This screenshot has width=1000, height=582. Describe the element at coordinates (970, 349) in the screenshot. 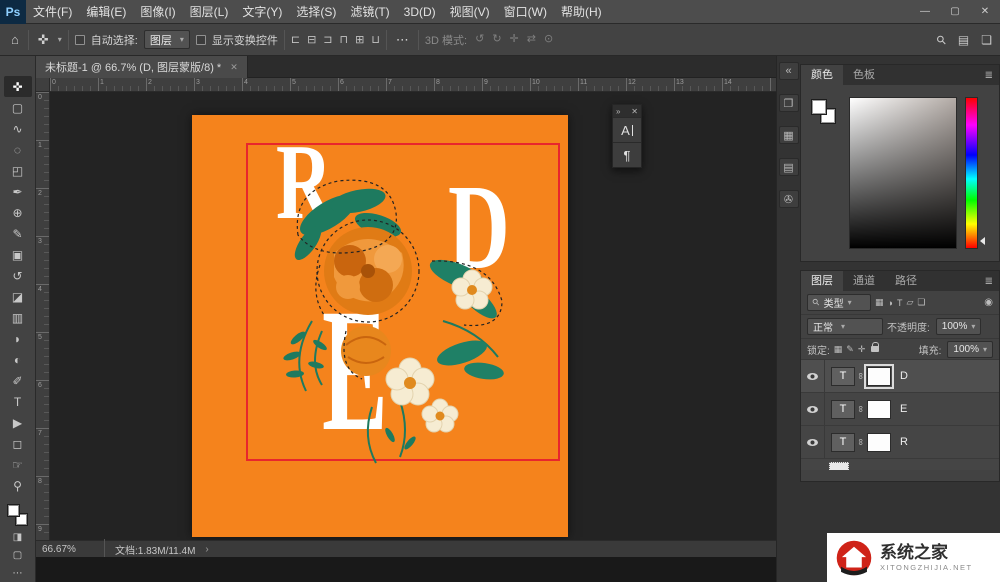

I see `fill-dropdown: 100% ▾` at that location.